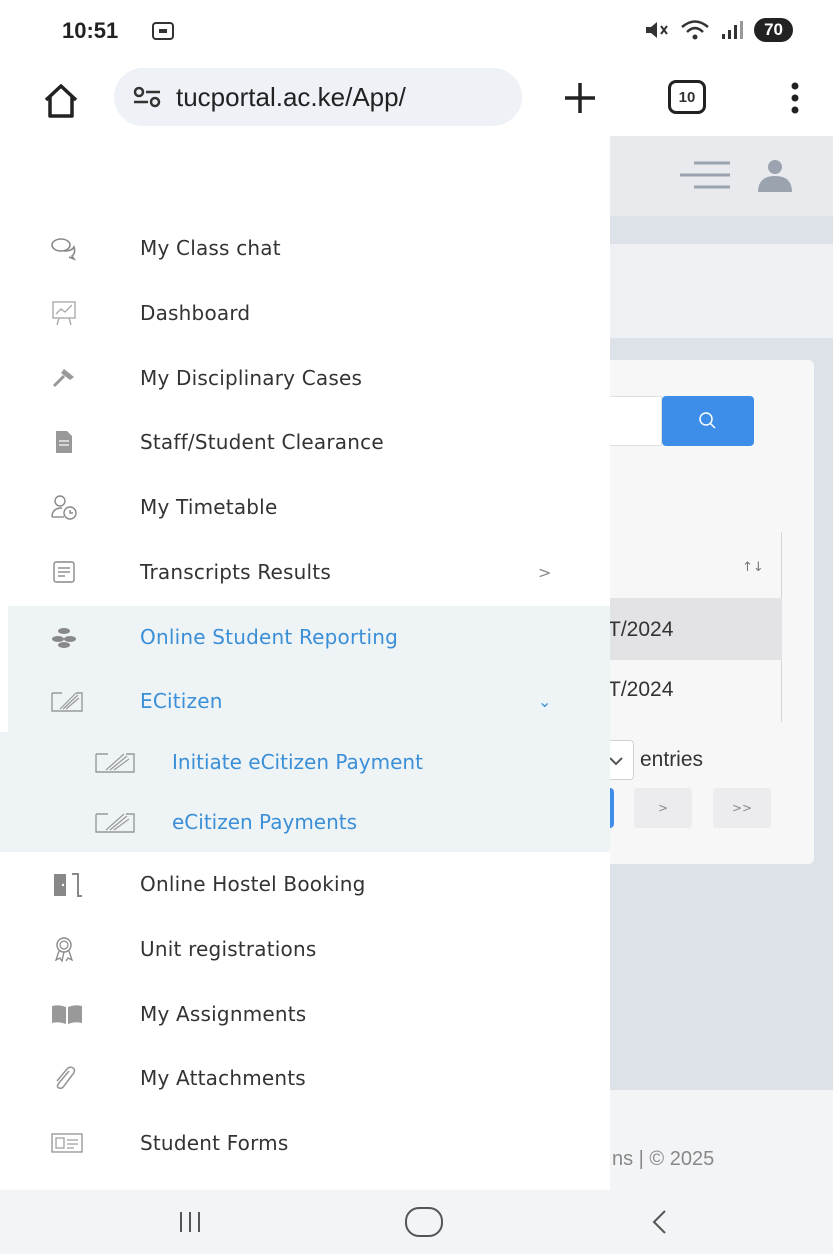 The height and width of the screenshot is (1254, 833). I want to click on entries-select, so click(620, 760).